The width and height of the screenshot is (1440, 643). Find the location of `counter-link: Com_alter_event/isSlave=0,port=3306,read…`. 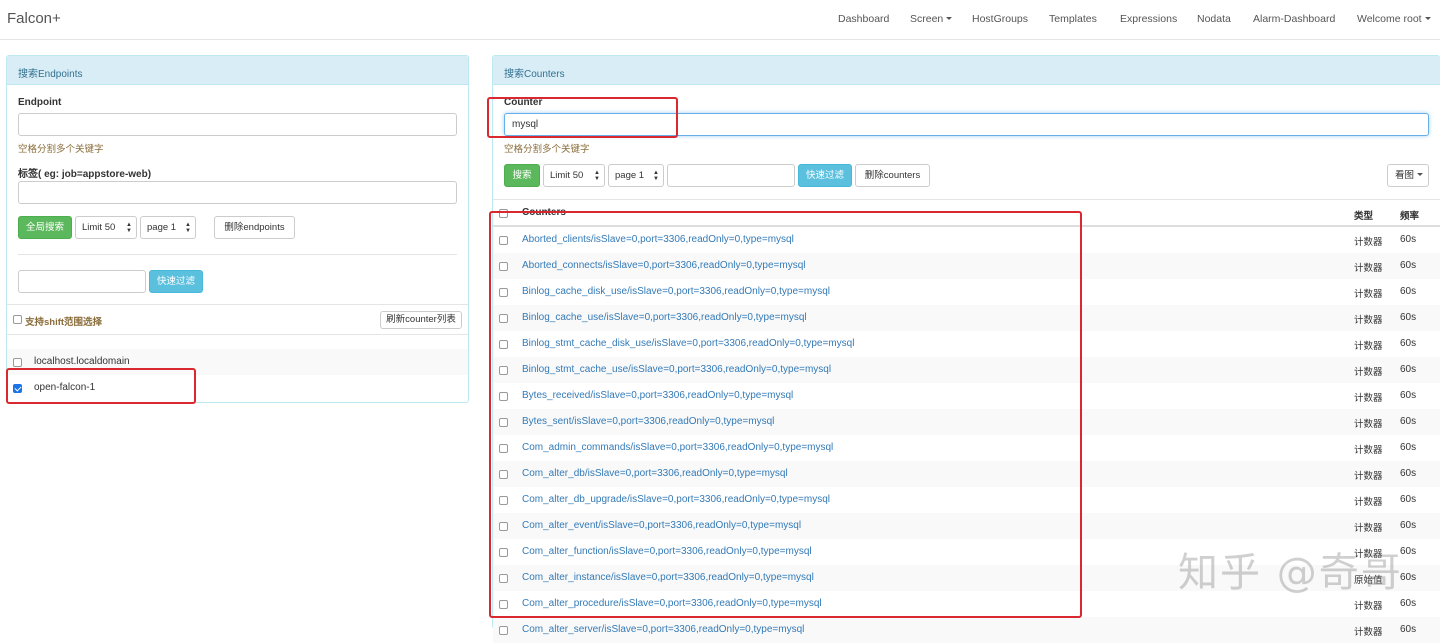

counter-link: Com_alter_event/isSlave=0,port=3306,read… is located at coordinates (661, 525).